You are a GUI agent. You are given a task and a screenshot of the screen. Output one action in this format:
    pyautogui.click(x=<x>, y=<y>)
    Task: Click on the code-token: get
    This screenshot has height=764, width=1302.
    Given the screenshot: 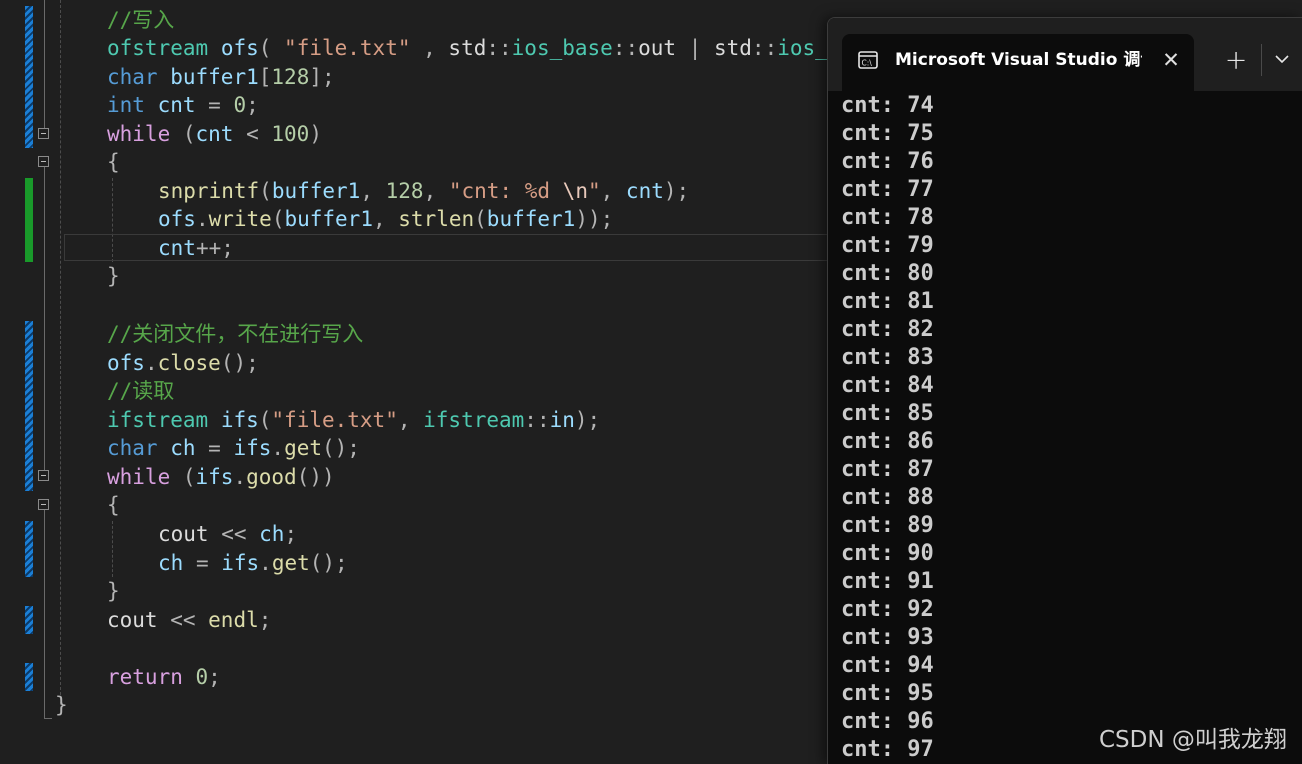 What is the action you would take?
    pyautogui.click(x=290, y=563)
    